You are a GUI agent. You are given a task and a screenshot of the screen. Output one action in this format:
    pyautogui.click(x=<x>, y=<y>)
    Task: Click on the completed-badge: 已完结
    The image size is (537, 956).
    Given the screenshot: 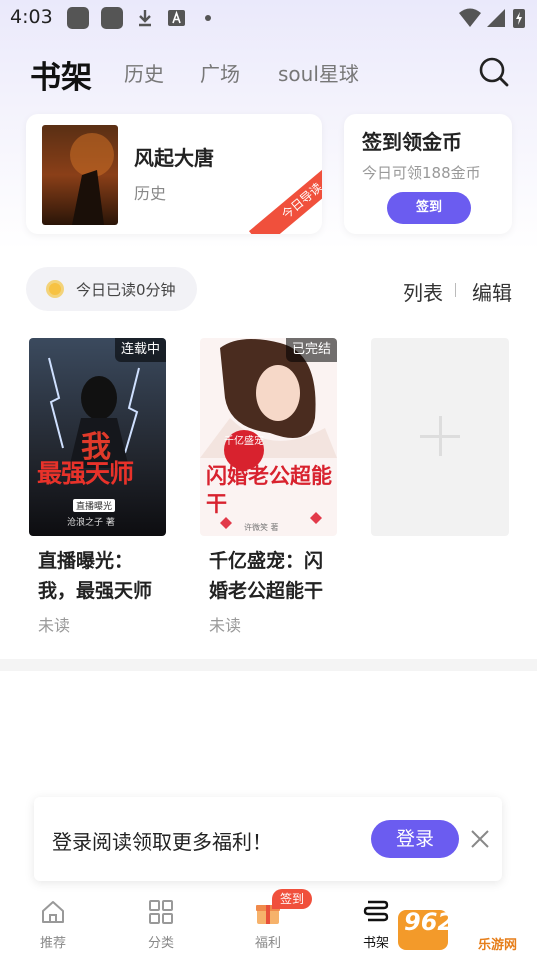 What is the action you would take?
    pyautogui.click(x=311, y=350)
    